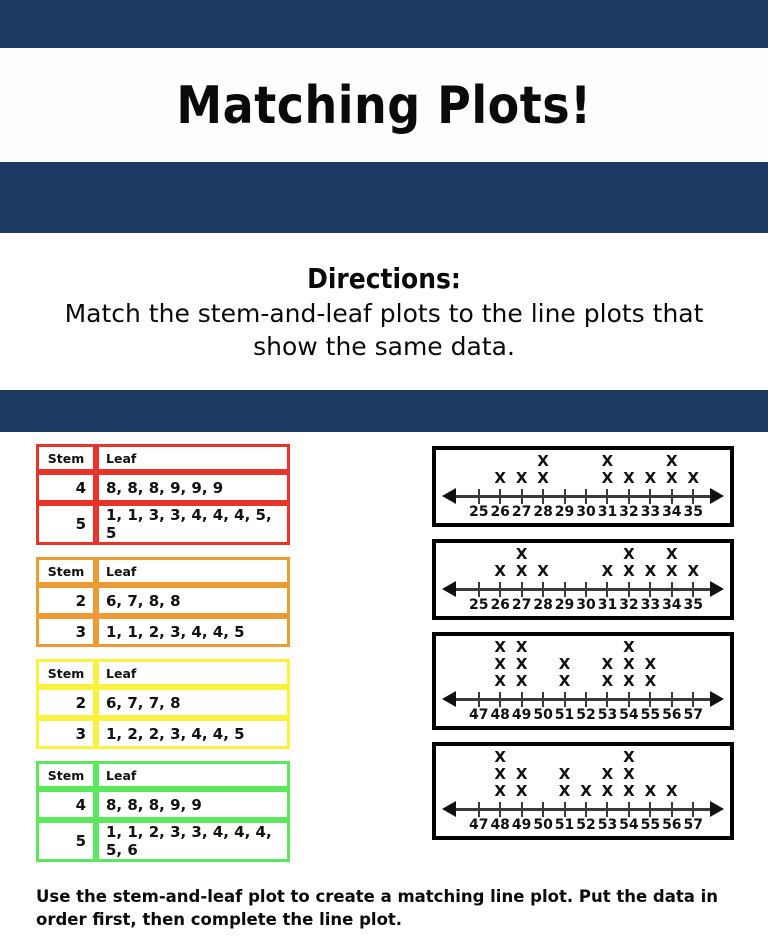  I want to click on leaf-column-header: Leaf, so click(193, 673).